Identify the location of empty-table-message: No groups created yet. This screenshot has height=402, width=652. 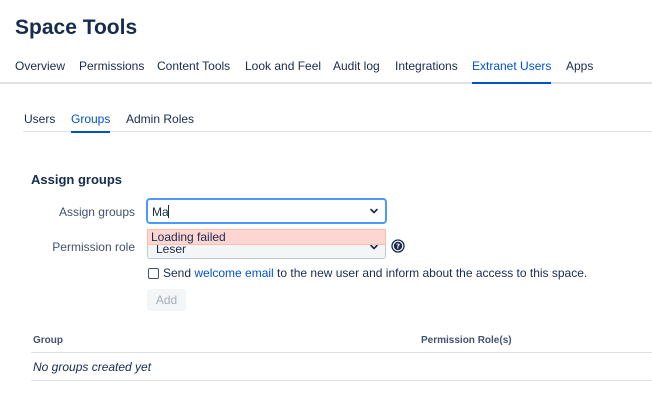
(92, 367).